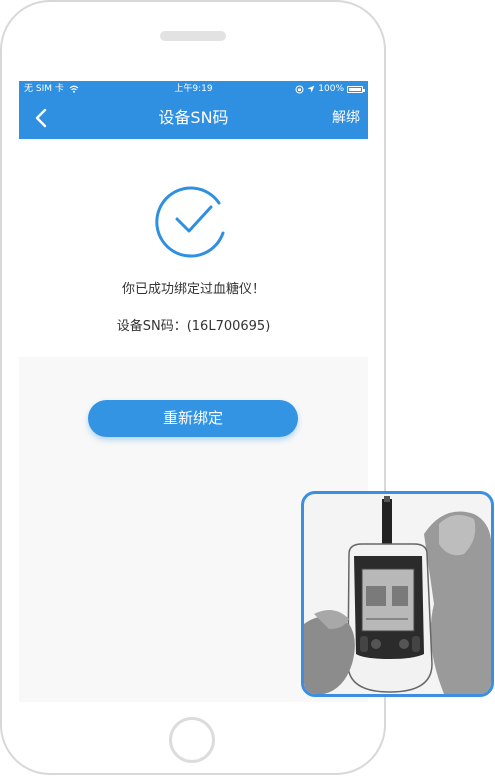  Describe the element at coordinates (346, 118) in the screenshot. I see `unbind-button: 解绑` at that location.